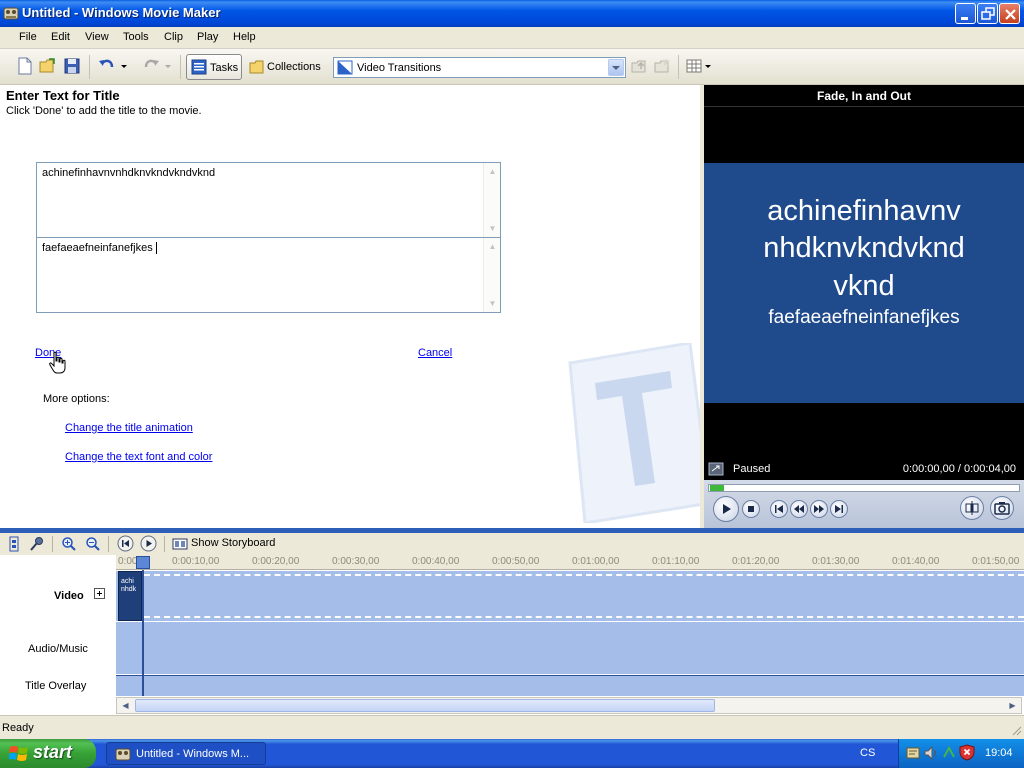  I want to click on forward-button, so click(819, 509).